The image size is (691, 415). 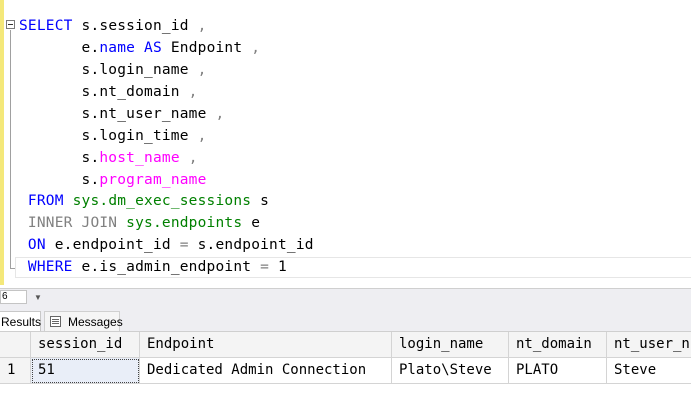 What do you see at coordinates (345, 319) in the screenshot?
I see `results-tabs: Results Messages` at bounding box center [345, 319].